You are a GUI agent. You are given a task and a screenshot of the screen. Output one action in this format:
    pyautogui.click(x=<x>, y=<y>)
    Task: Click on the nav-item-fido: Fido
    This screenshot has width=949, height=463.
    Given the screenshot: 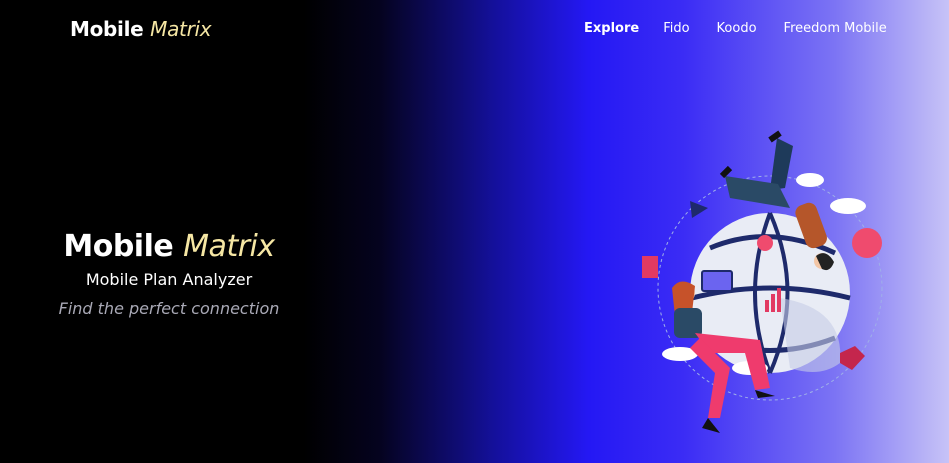 What is the action you would take?
    pyautogui.click(x=676, y=28)
    